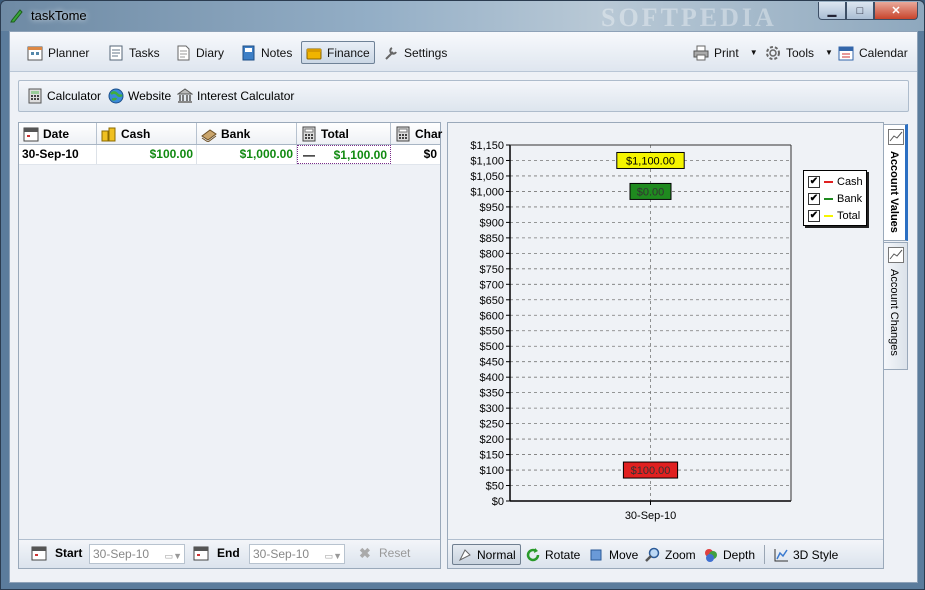 The image size is (925, 590). I want to click on tab-account-changes: Account Changes, so click(896, 306).